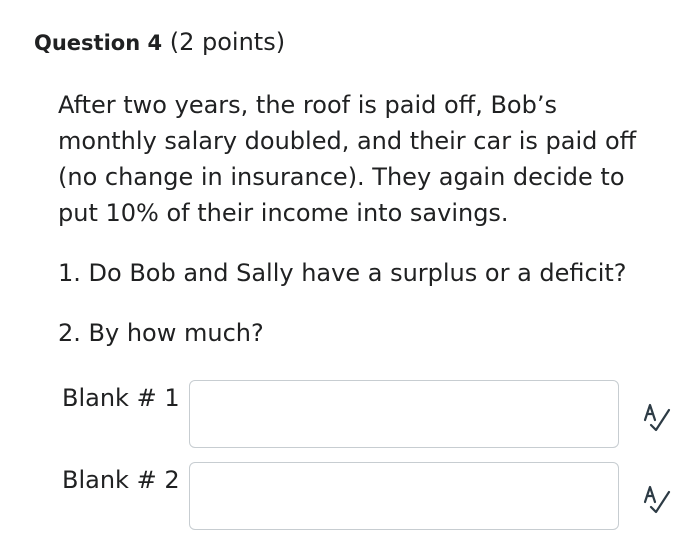 The width and height of the screenshot is (700, 551). I want to click on blank-row-2: Blank # 2, so click(372, 497).